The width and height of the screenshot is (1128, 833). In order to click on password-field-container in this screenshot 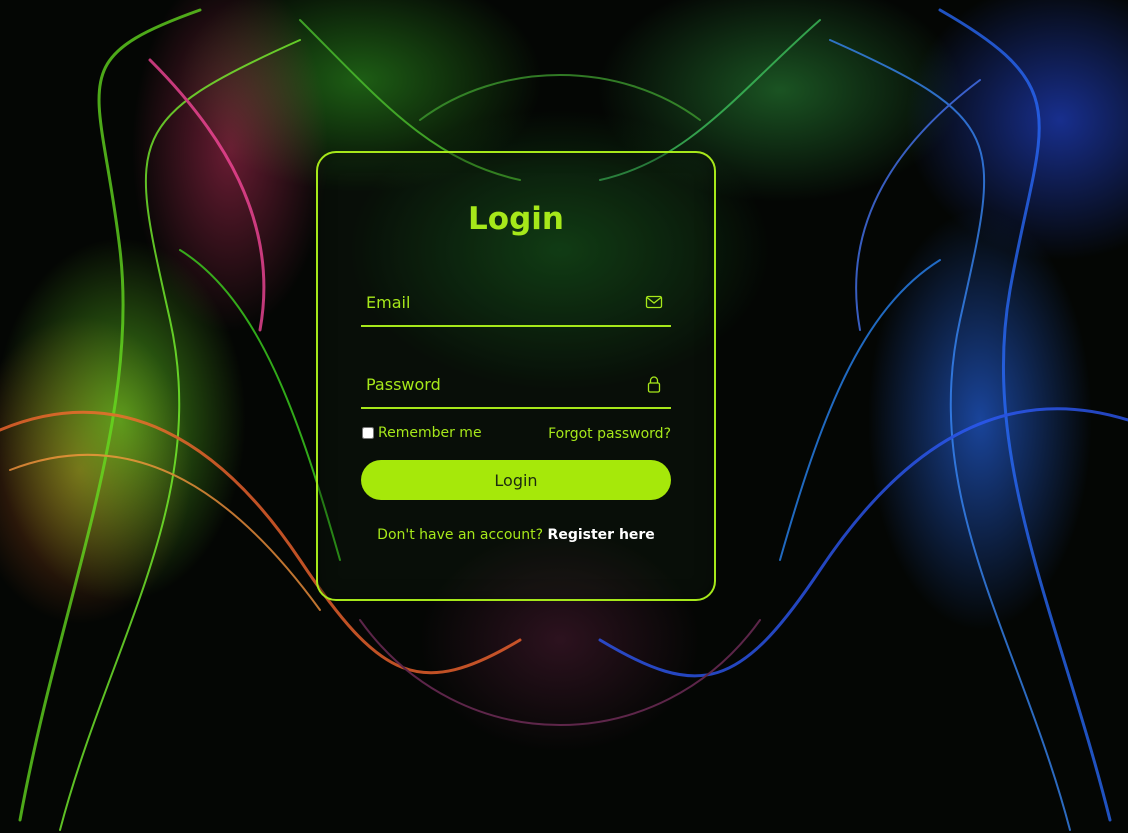, I will do `click(516, 387)`.